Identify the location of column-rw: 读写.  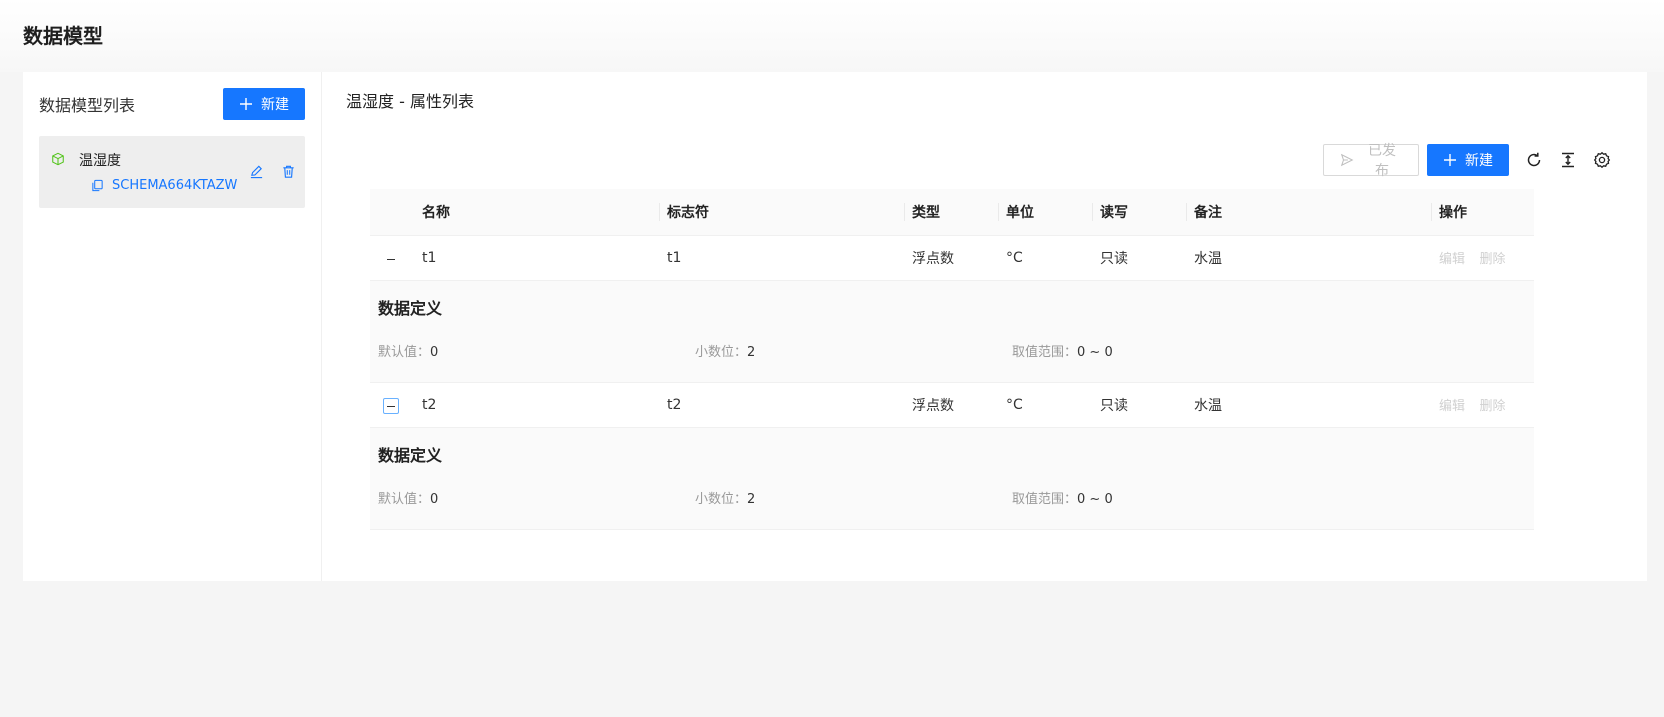
(1139, 212).